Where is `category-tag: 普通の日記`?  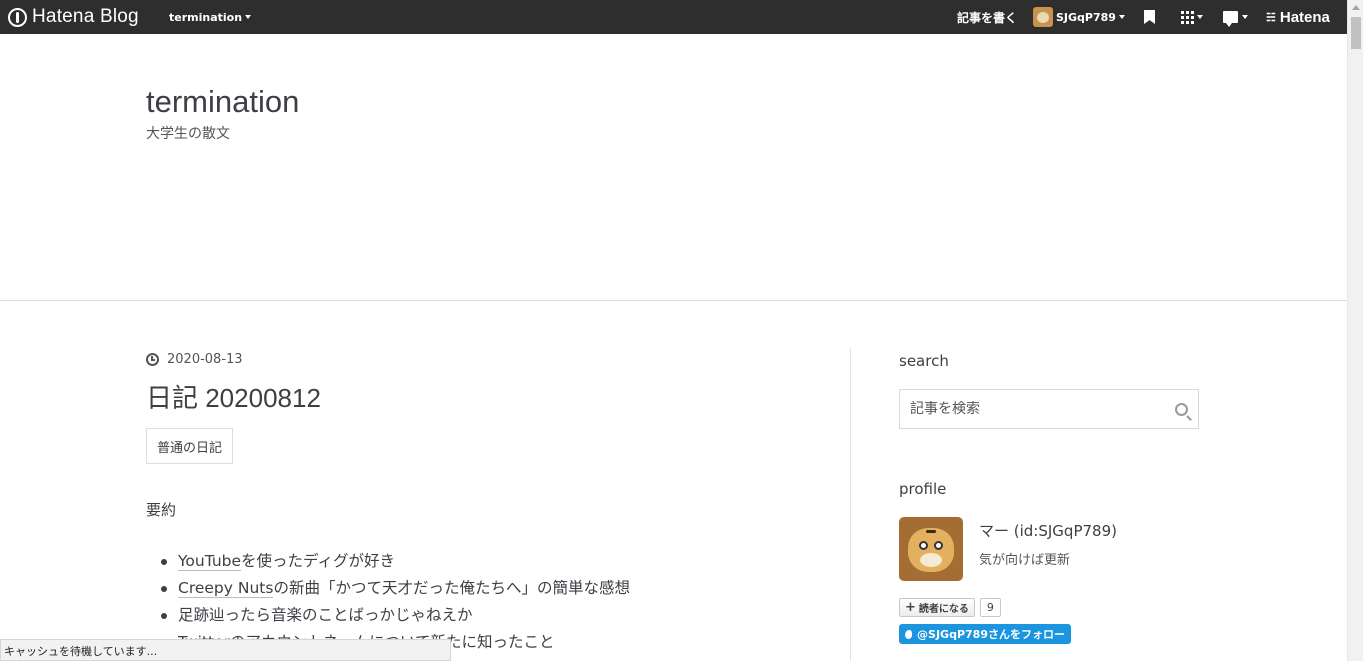
category-tag: 普通の日記 is located at coordinates (190, 446).